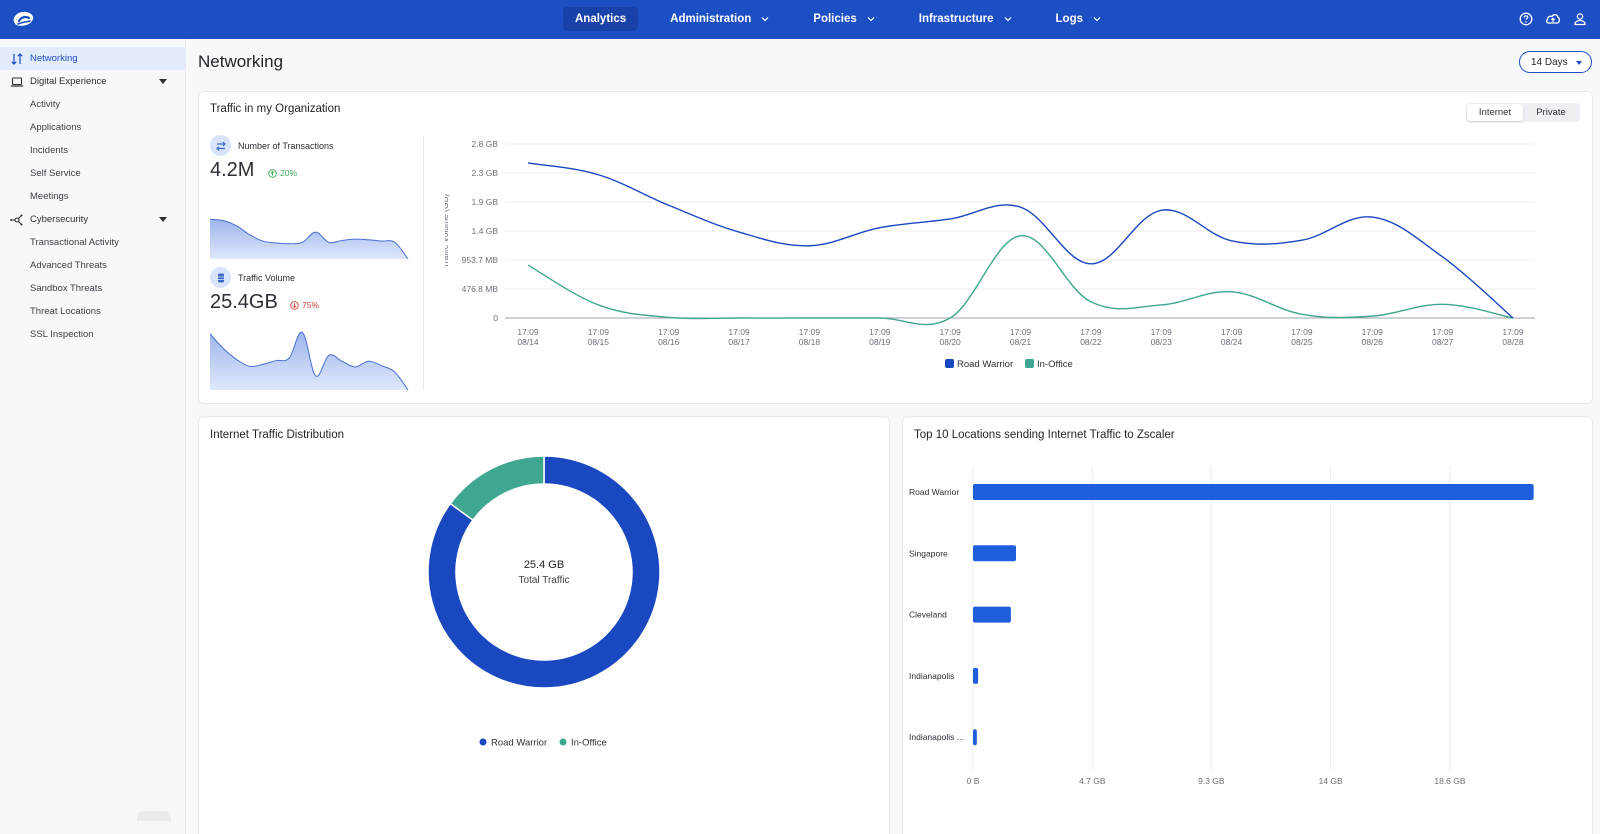 The height and width of the screenshot is (834, 1600). I want to click on donut-center-label: Total Traffic, so click(544, 580).